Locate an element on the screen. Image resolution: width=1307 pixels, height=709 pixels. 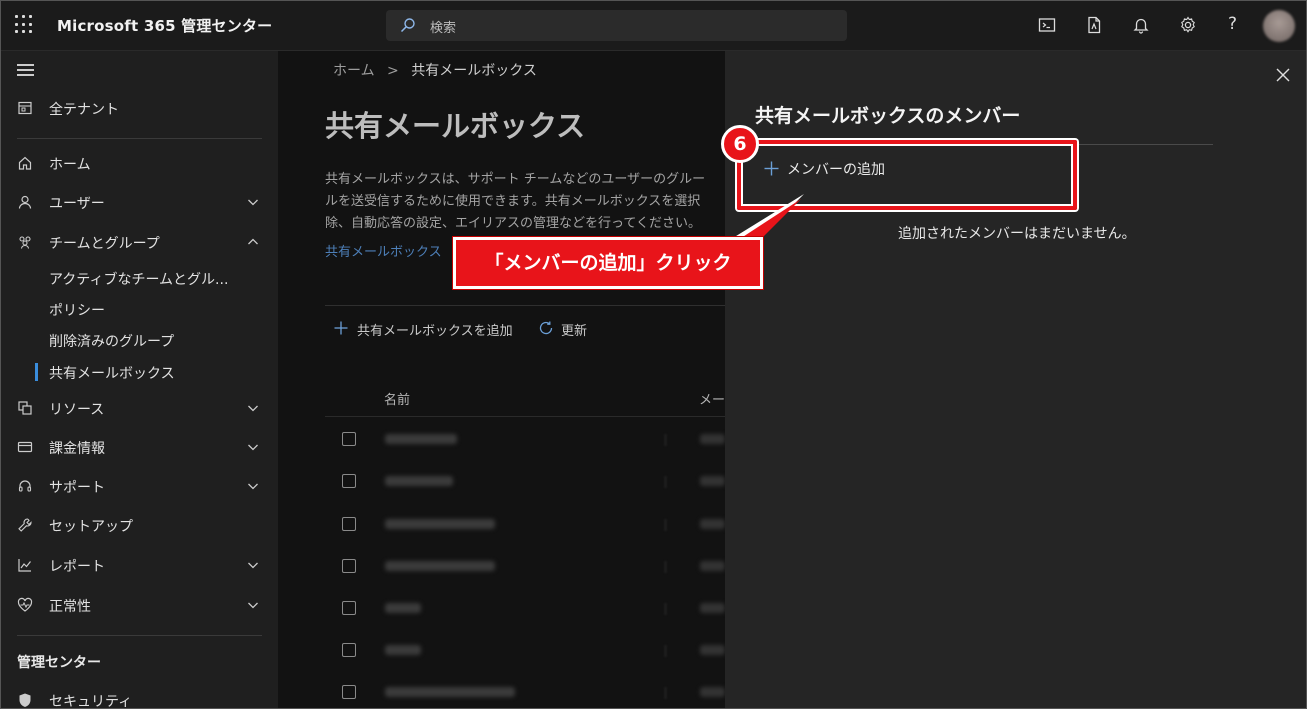
top-bar: Microsoft 365 管理センター 検索 ? is located at coordinates (653, 26).